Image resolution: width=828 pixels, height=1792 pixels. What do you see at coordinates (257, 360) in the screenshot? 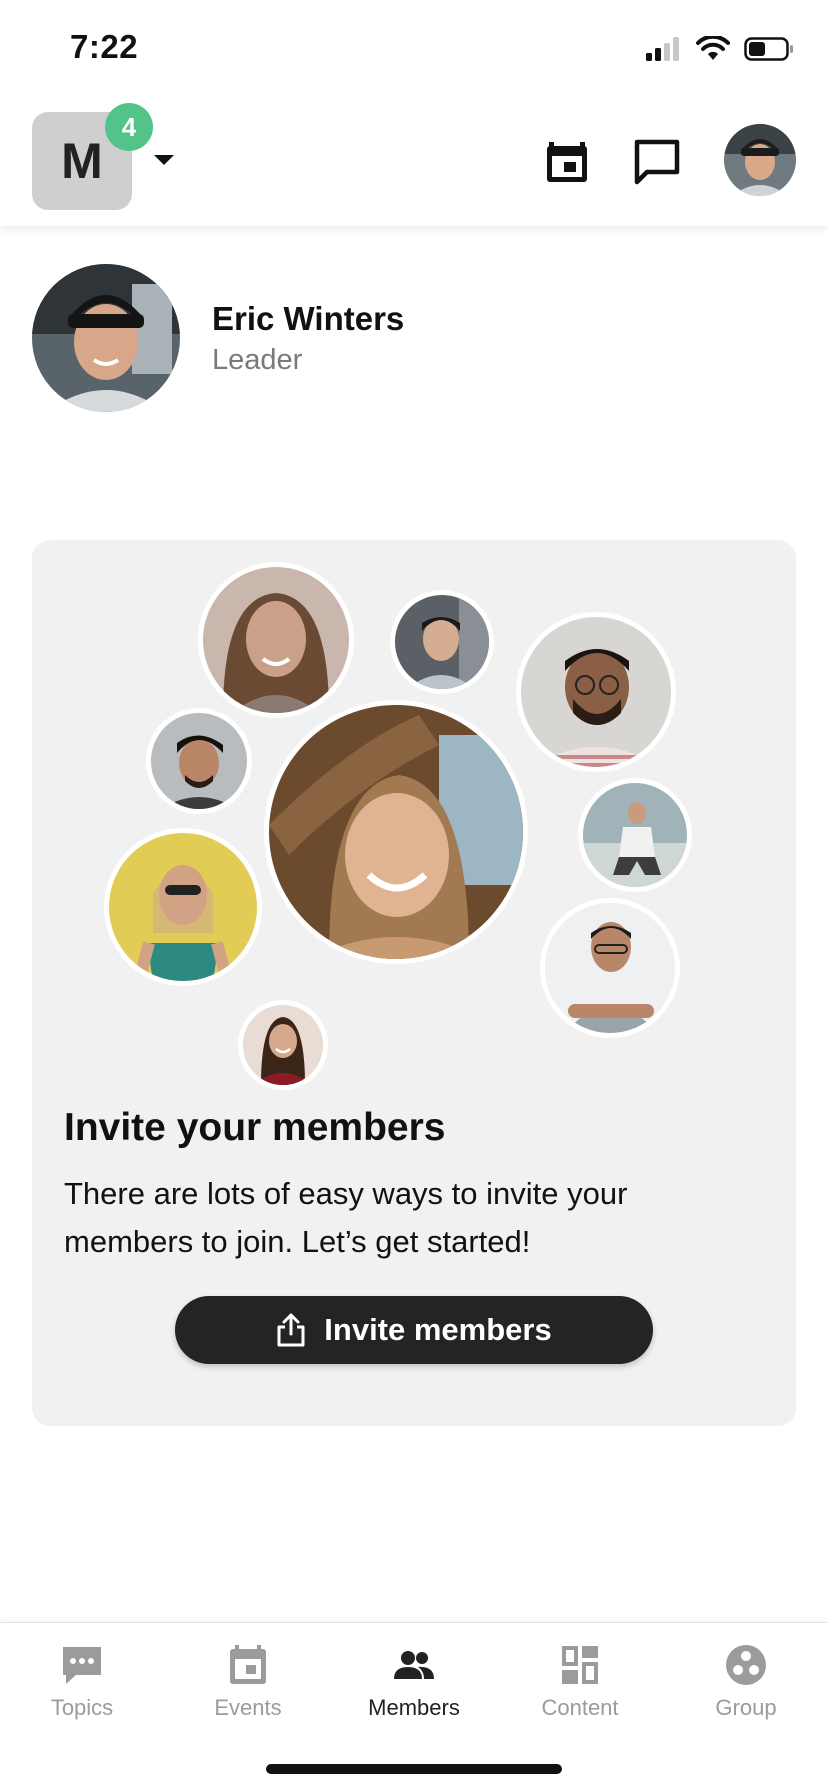
I see `leader-role: Leader` at bounding box center [257, 360].